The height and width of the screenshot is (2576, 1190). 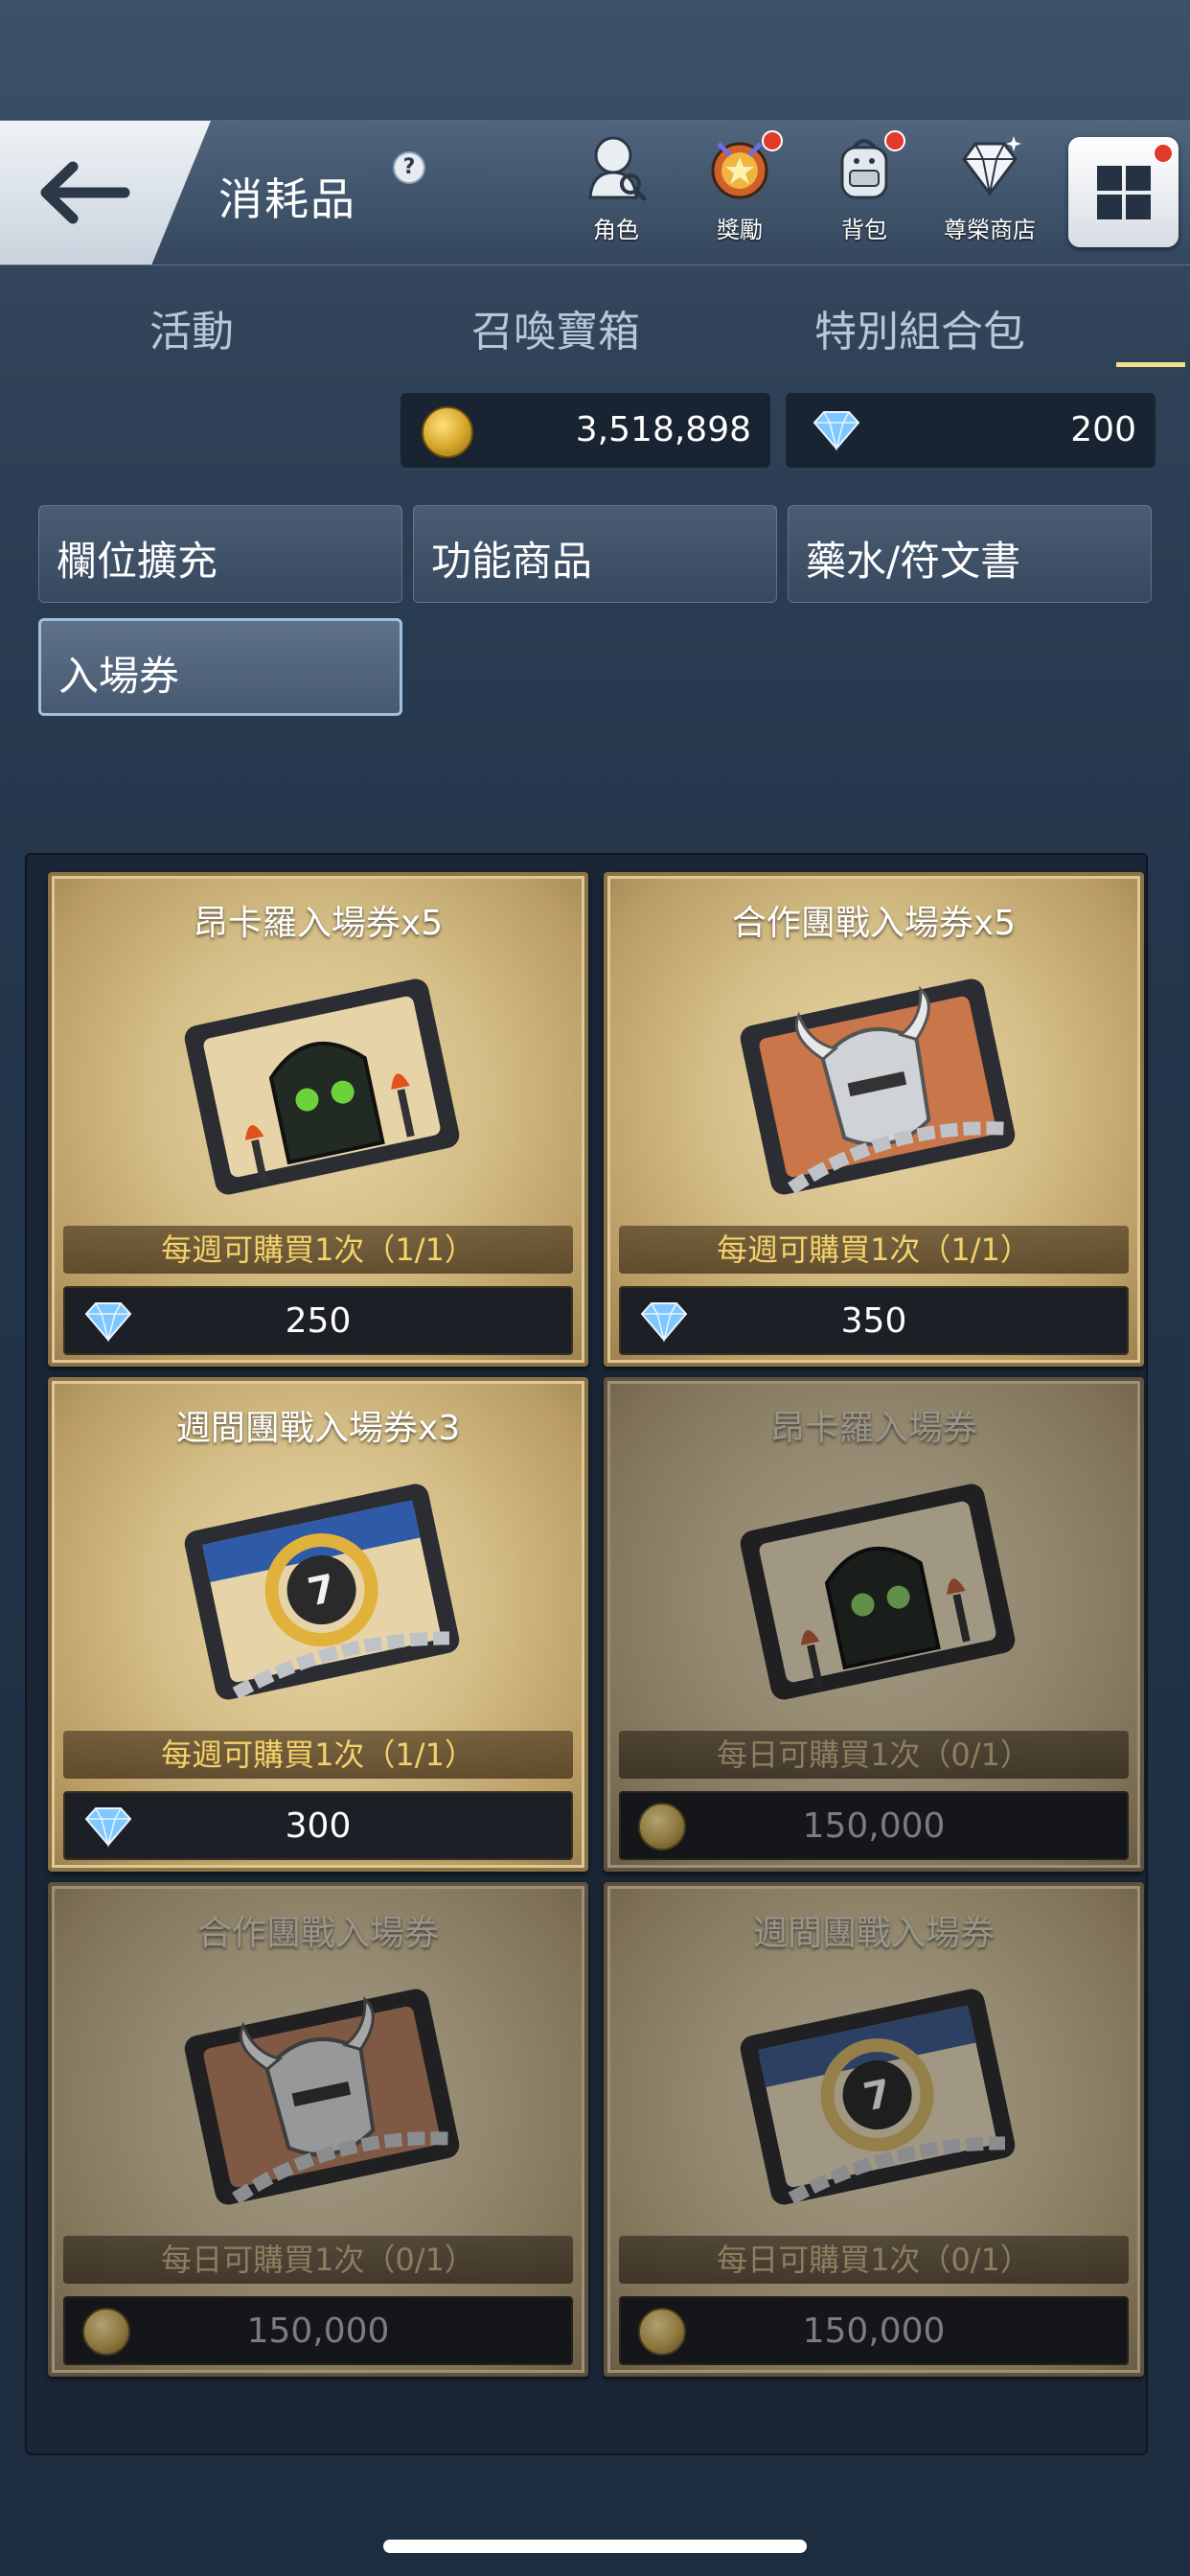 What do you see at coordinates (318, 1933) in the screenshot?
I see `product-title: 合作團戰入場券` at bounding box center [318, 1933].